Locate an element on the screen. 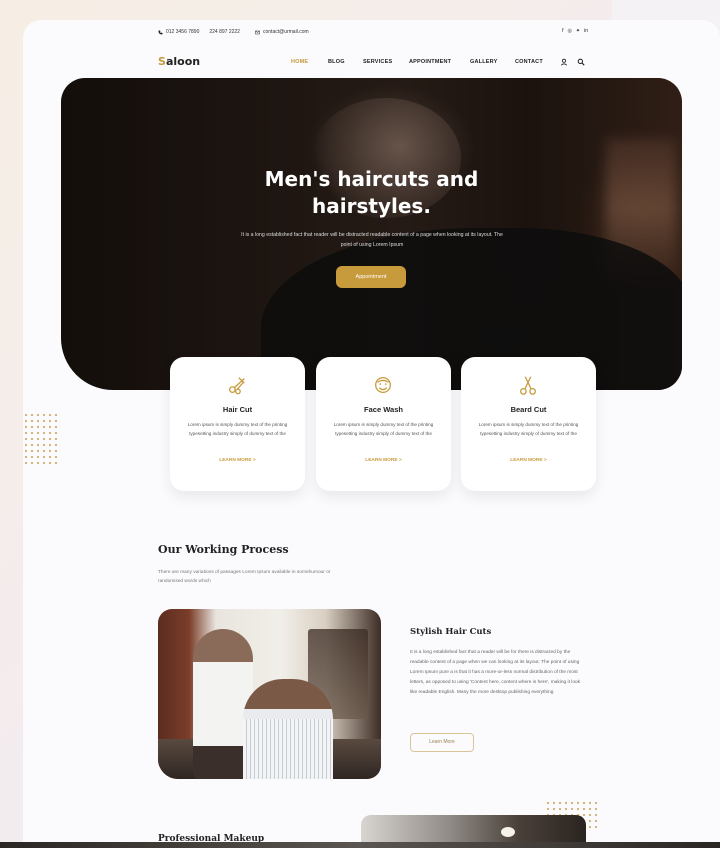  appointment-button: Appointment is located at coordinates (371, 277).